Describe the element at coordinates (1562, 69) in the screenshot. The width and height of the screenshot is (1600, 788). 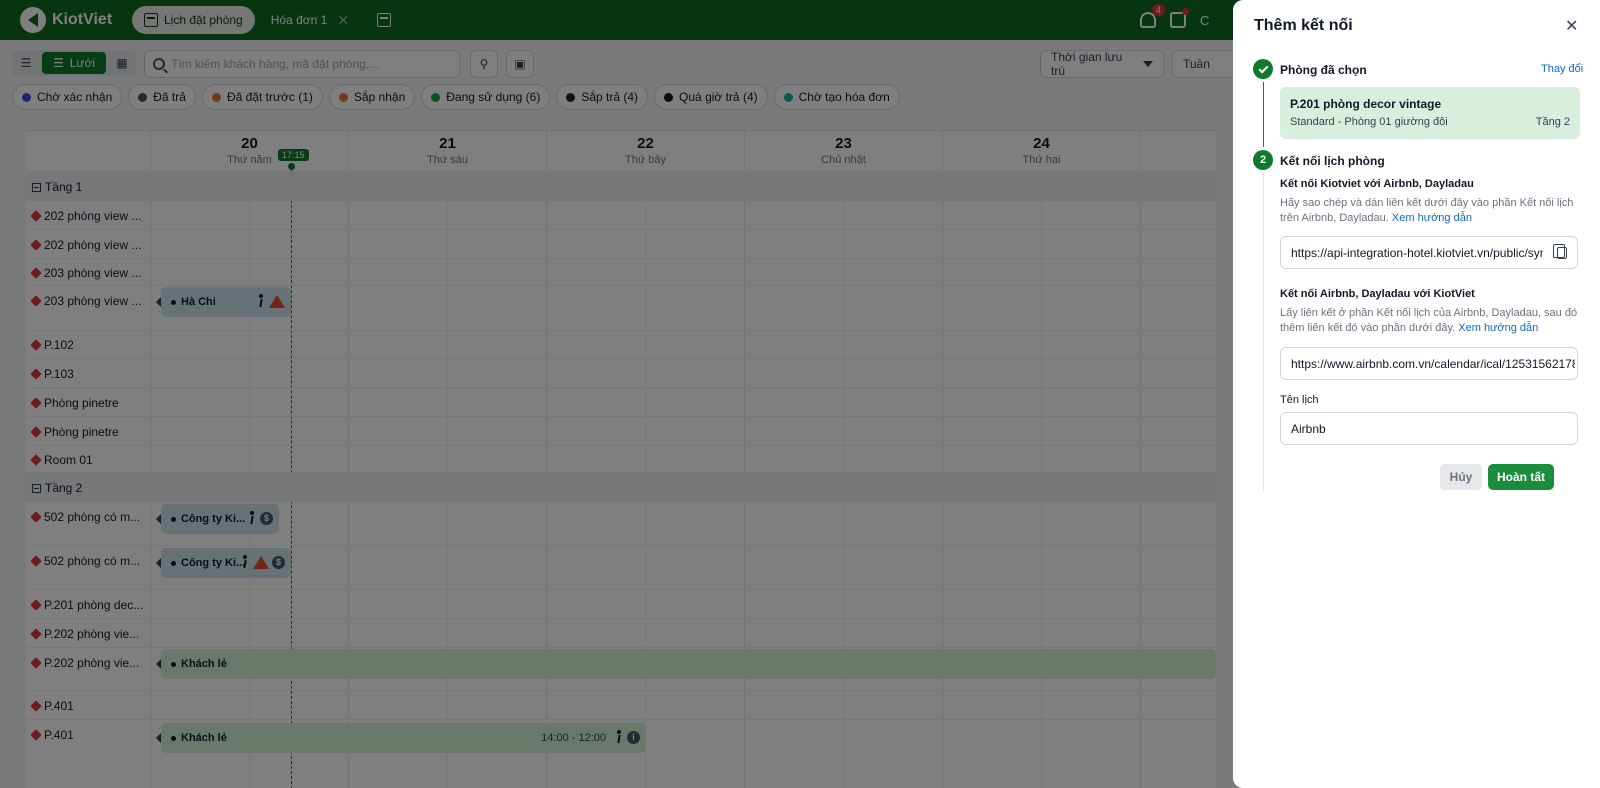
I see `change-room-link: Thay đổi` at that location.